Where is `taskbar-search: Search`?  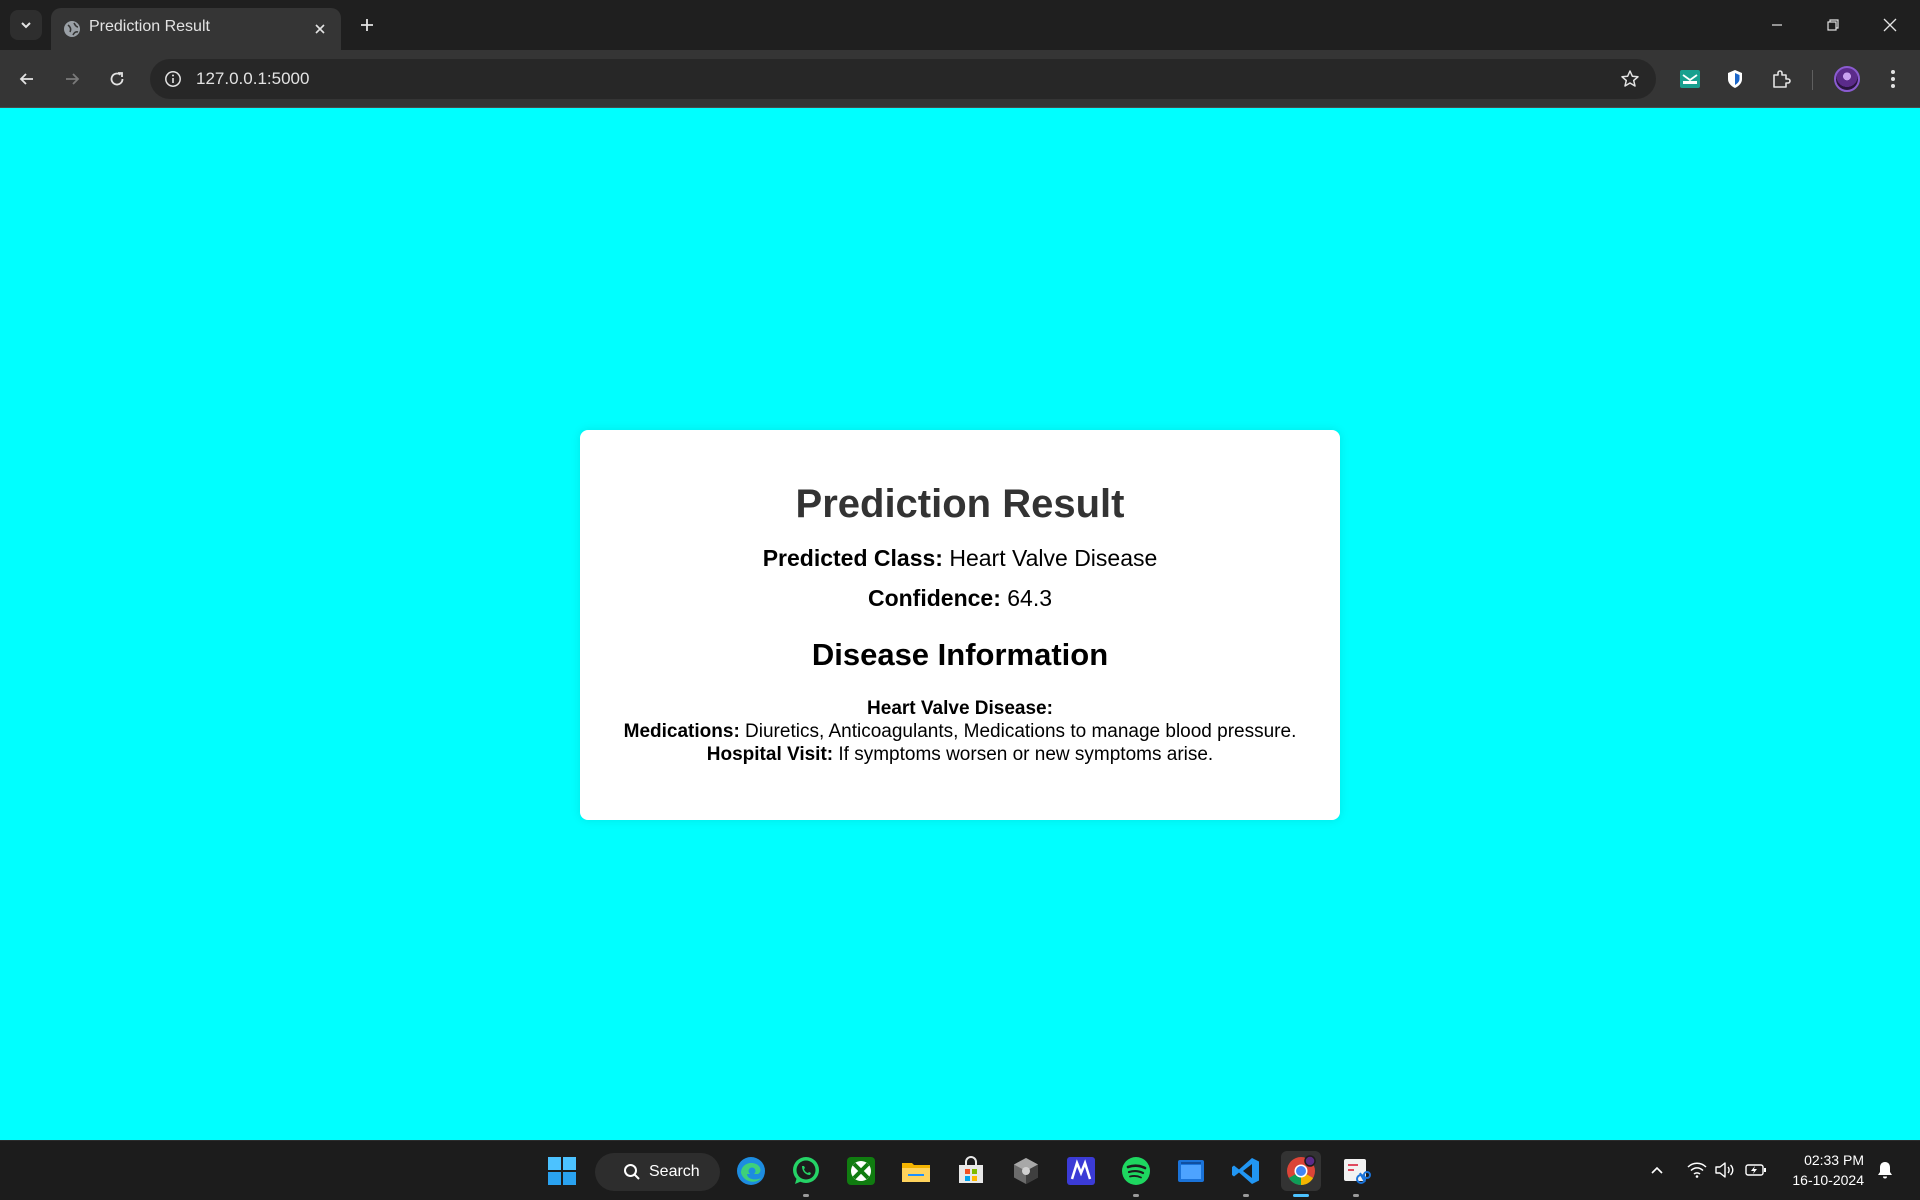 taskbar-search: Search is located at coordinates (657, 1172).